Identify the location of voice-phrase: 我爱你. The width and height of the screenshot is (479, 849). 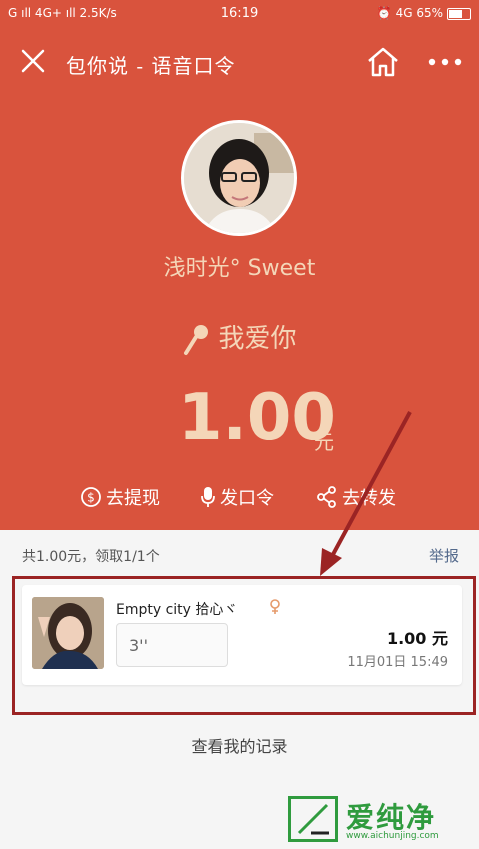
(239, 337).